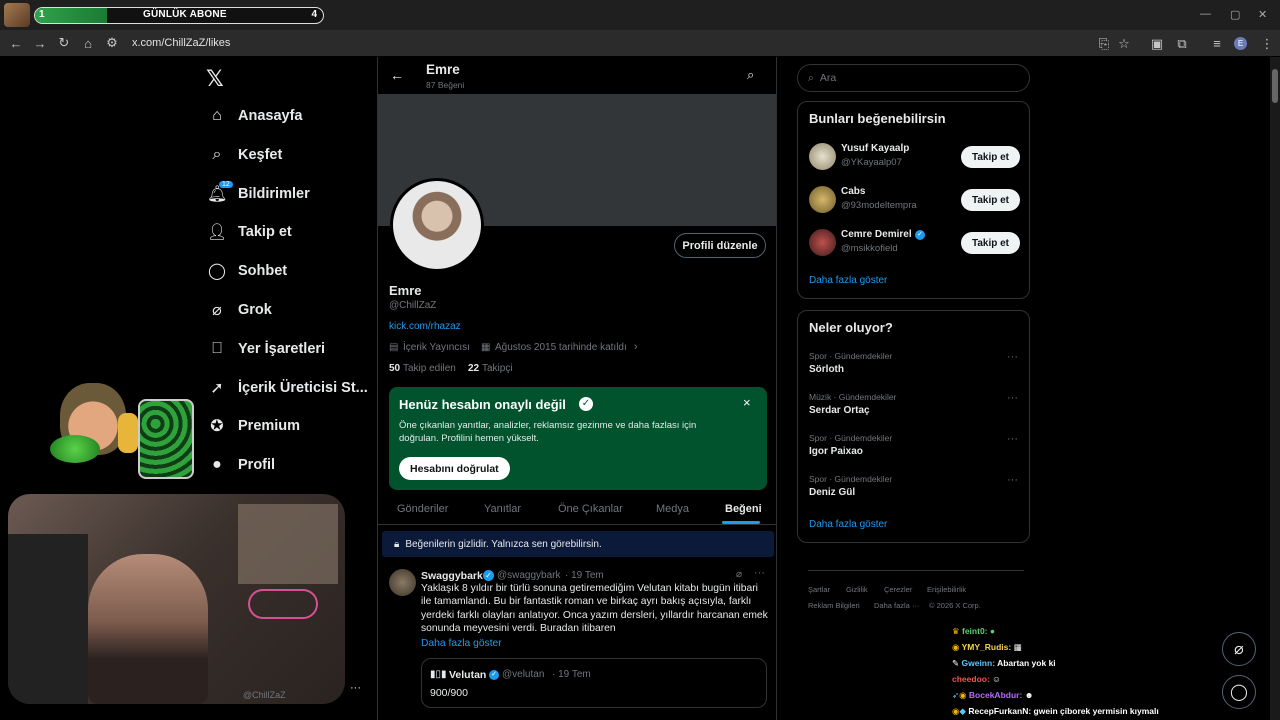 This screenshot has width=1280, height=720. Describe the element at coordinates (394, 368) in the screenshot. I see `following-count: 50` at that location.